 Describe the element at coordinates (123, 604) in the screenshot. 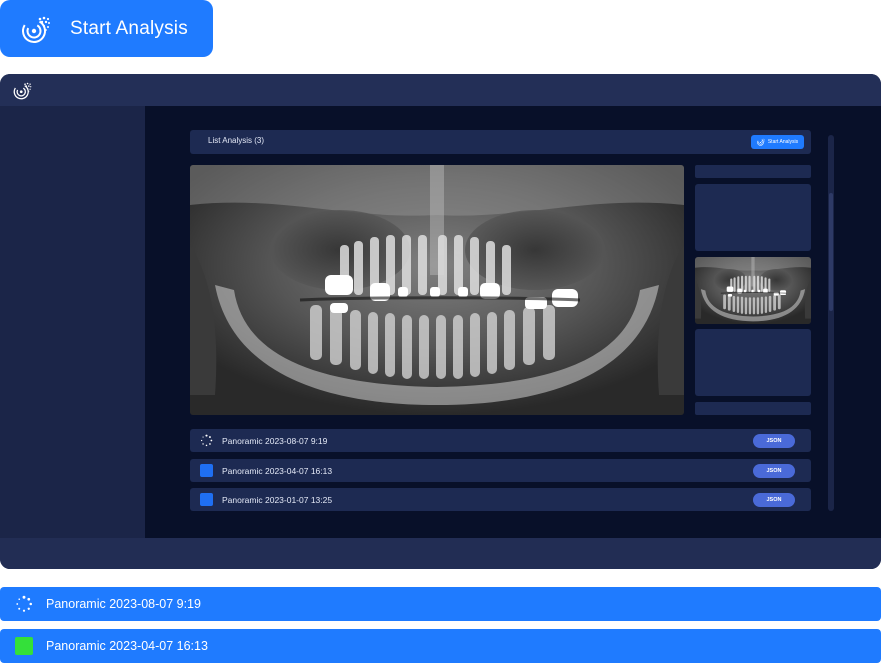

I see `highlight-row-name: Panoramic 2023-08-07 9:19` at that location.